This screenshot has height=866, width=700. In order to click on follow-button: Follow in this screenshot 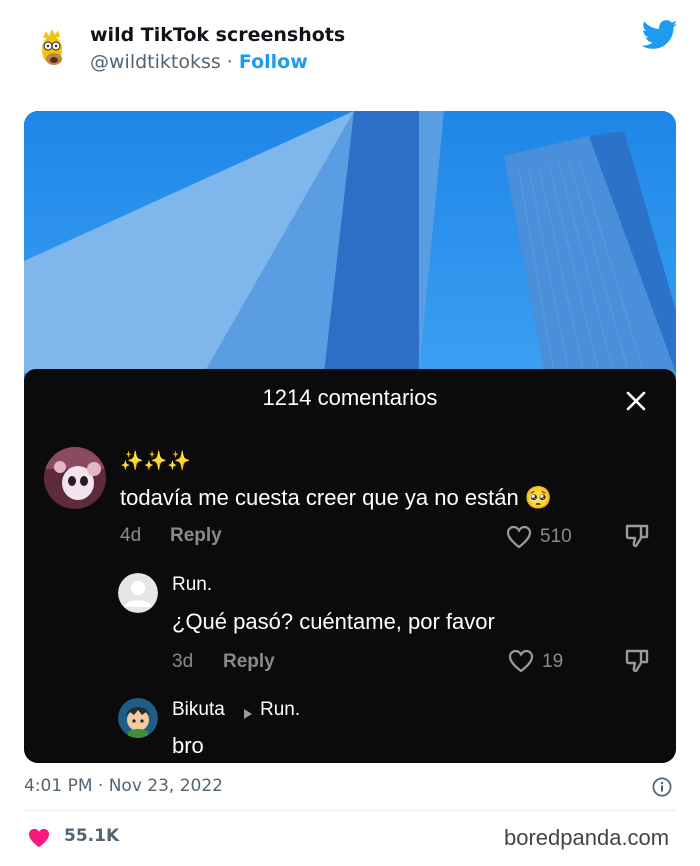, I will do `click(273, 62)`.